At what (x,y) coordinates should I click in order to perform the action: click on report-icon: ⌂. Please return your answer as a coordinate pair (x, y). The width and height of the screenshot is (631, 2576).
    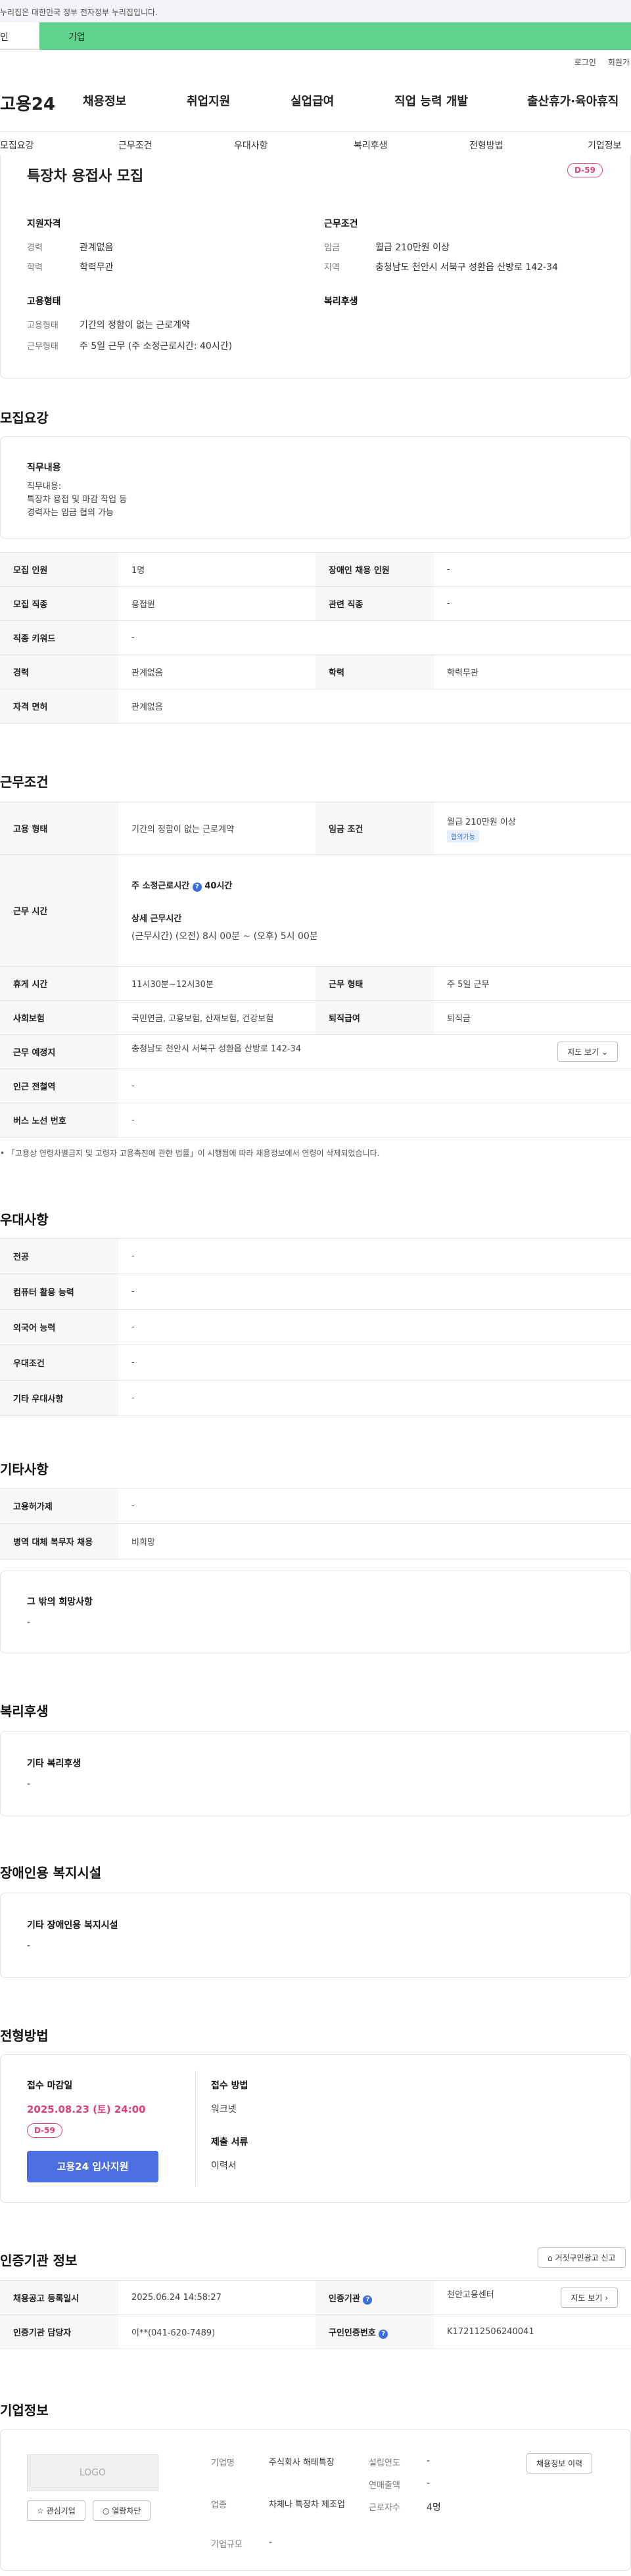
    Looking at the image, I should click on (551, 2258).